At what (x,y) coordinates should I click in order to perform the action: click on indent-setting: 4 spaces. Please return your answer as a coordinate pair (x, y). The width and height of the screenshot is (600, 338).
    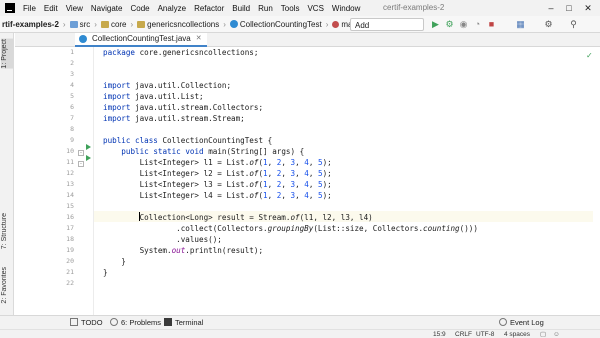
    Looking at the image, I should click on (517, 334).